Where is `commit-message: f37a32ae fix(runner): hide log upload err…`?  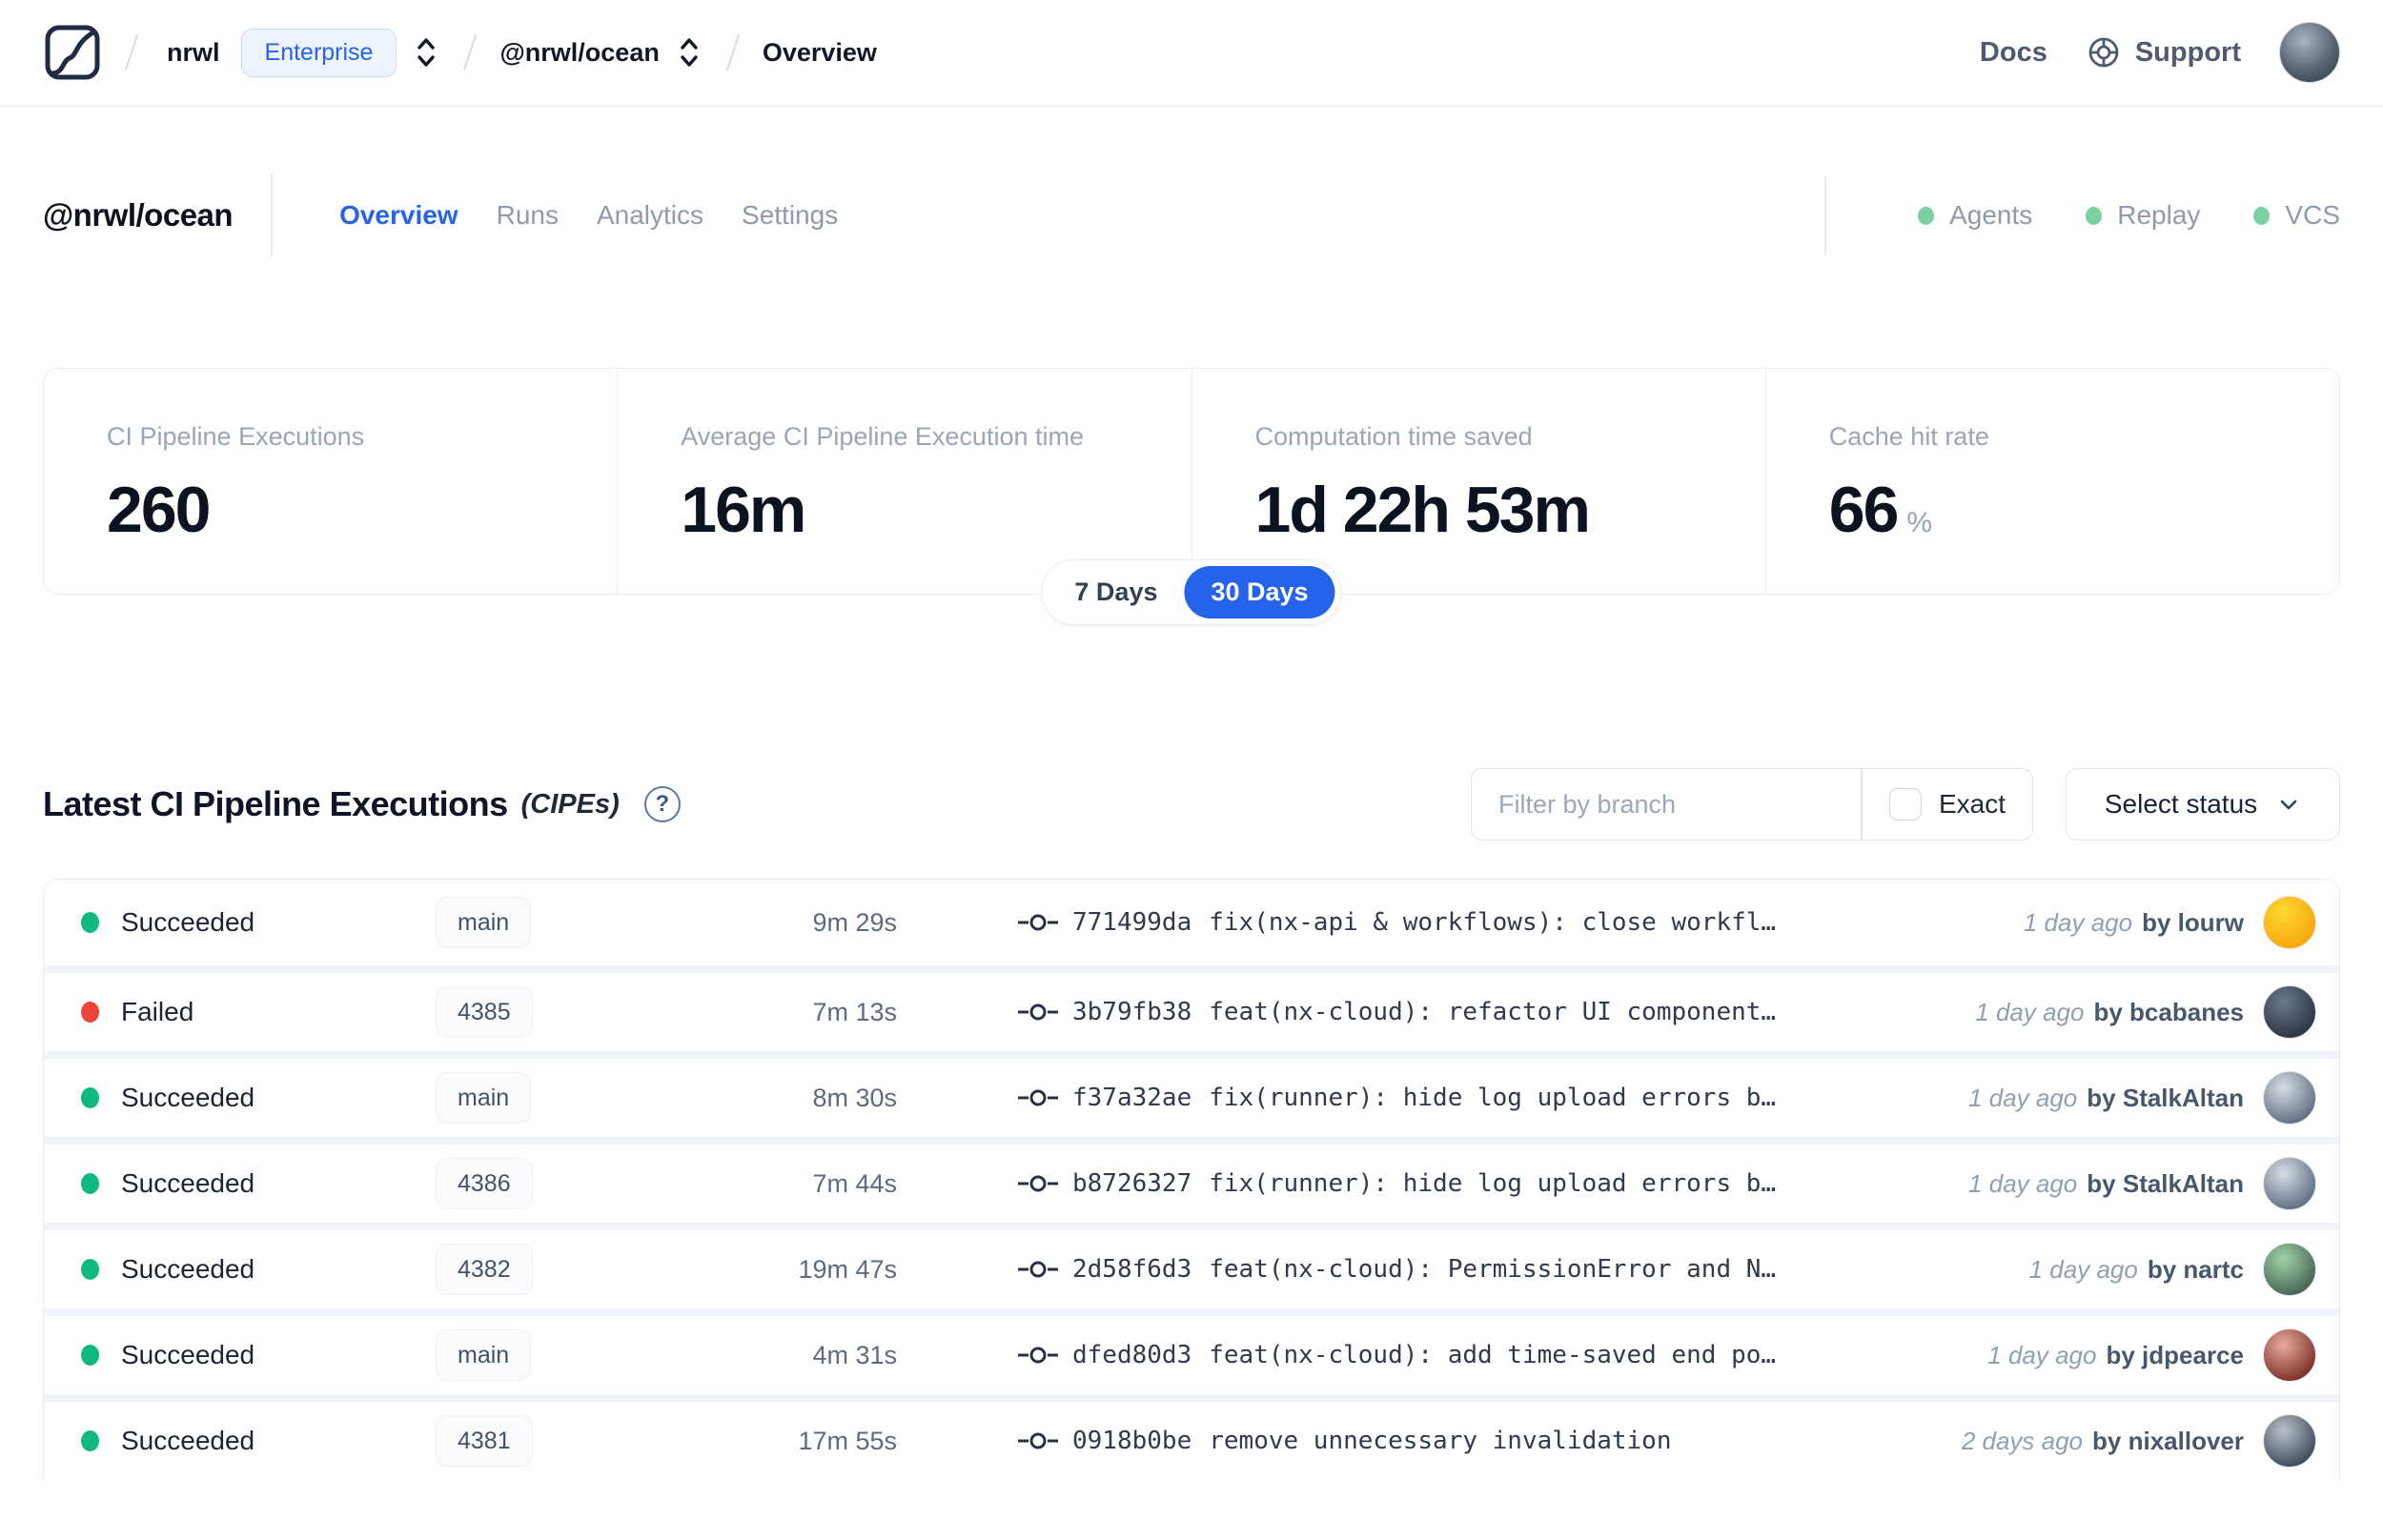
commit-message: f37a32ae fix(runner): hide log upload err… is located at coordinates (1511, 1098).